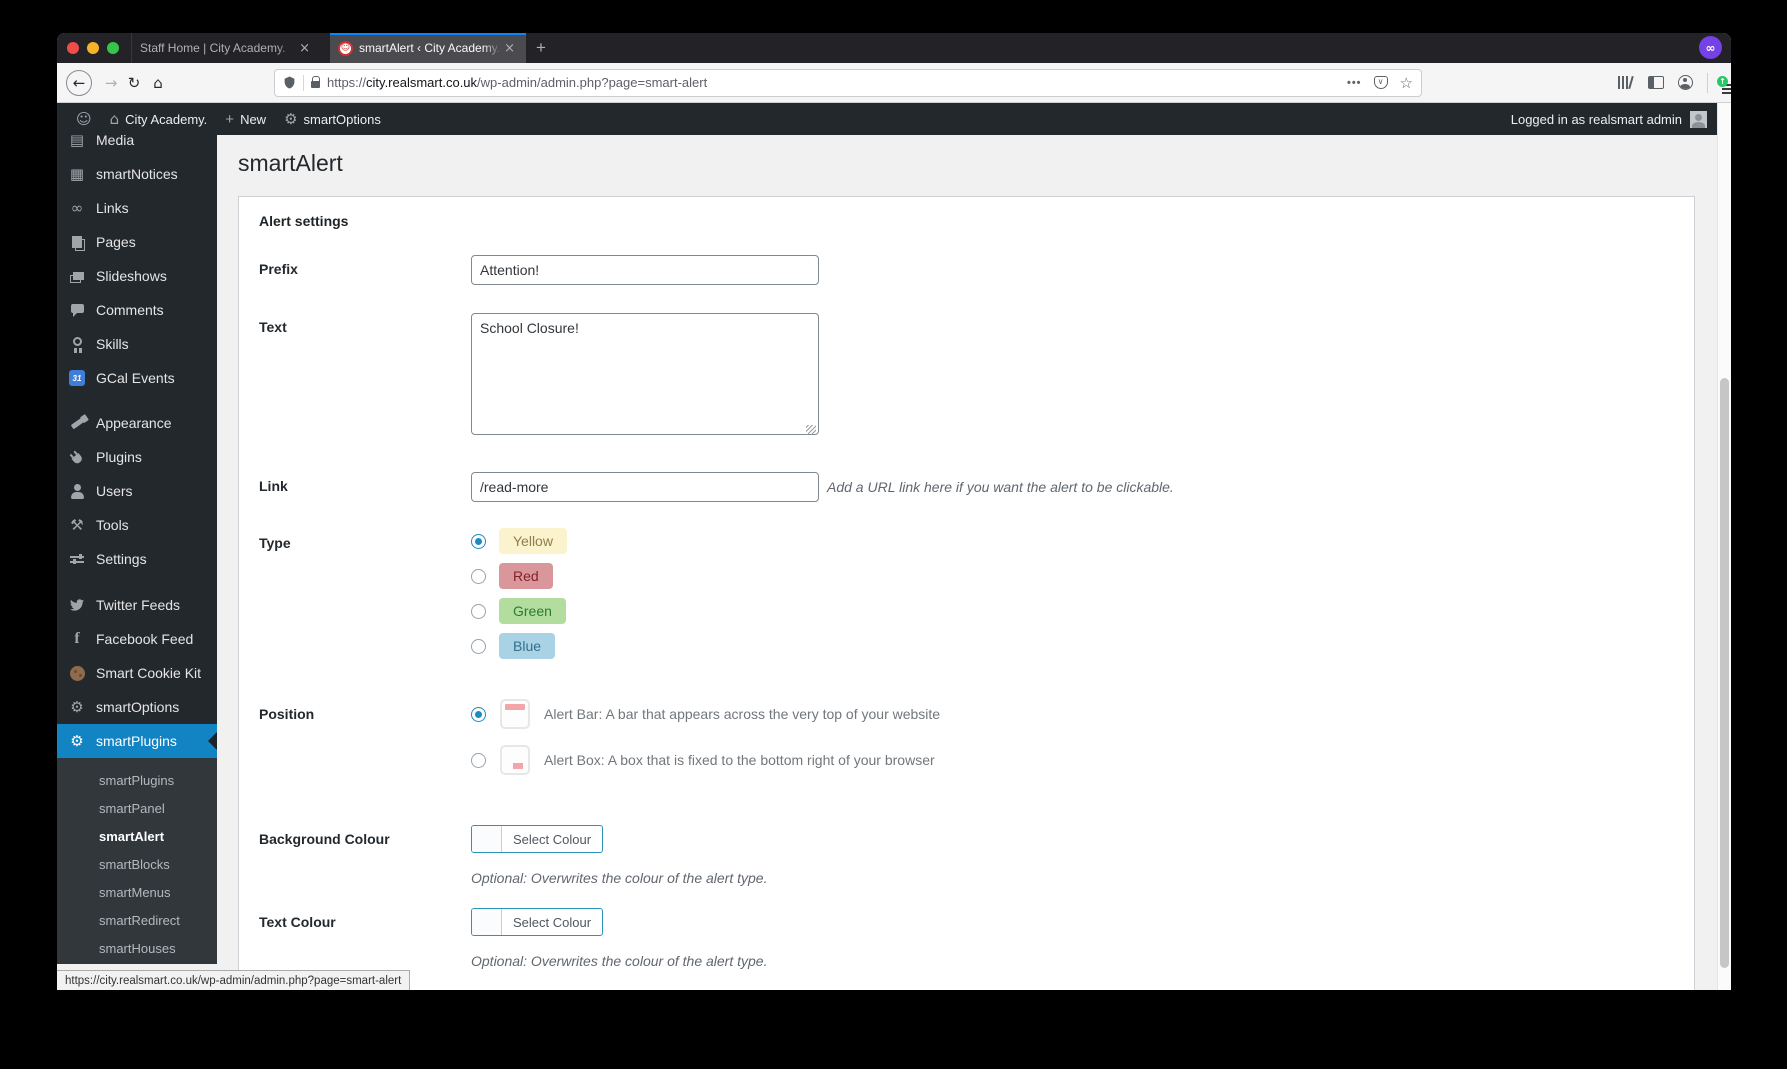 The image size is (1787, 1069). I want to click on section-title: Alert settings, so click(304, 221).